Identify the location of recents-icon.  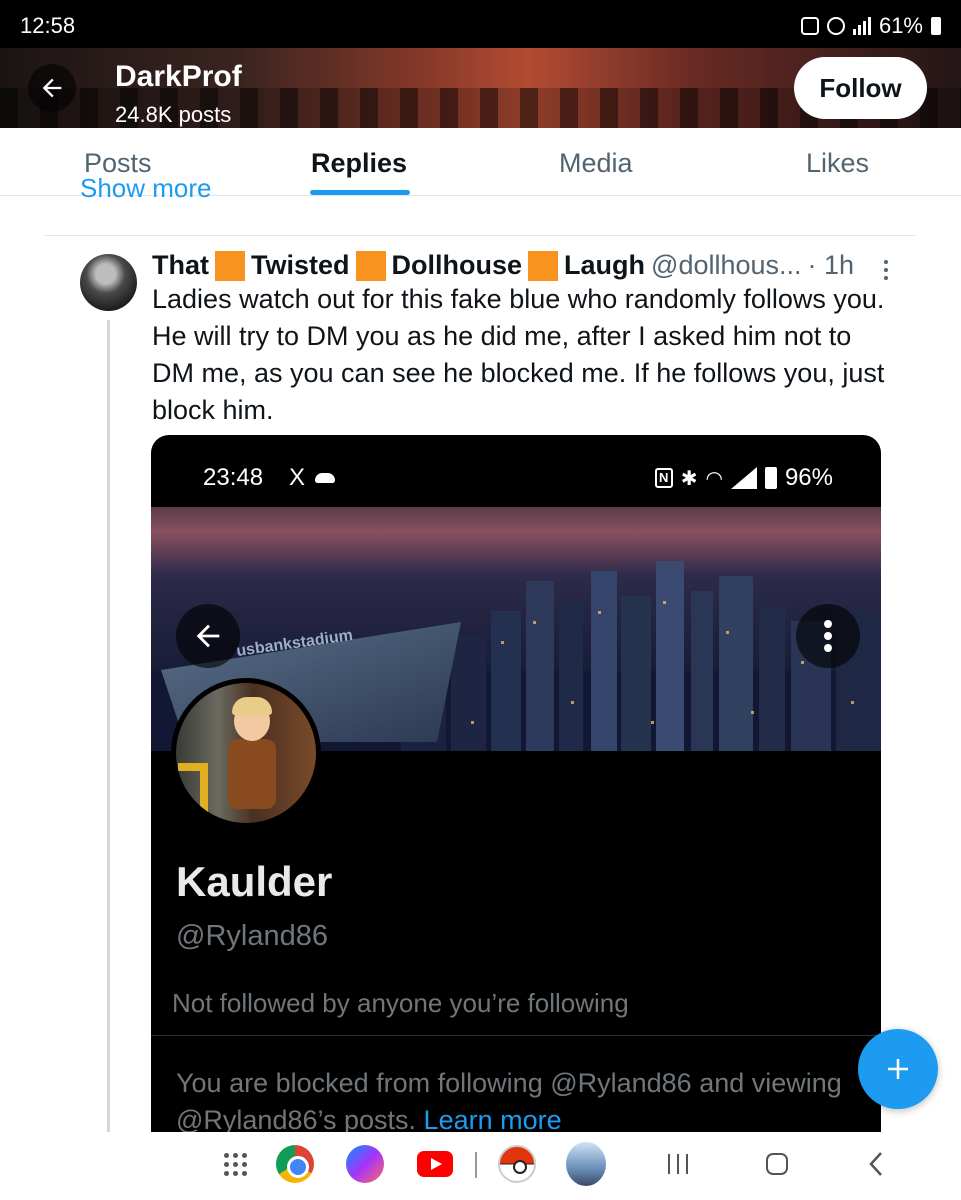
(678, 1164).